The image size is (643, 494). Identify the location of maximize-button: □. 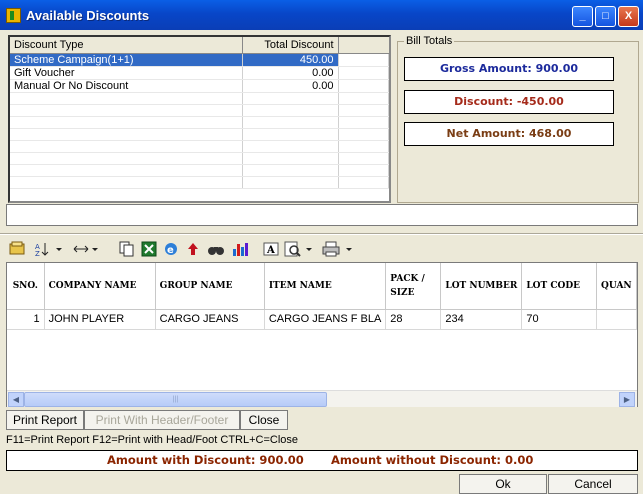
(605, 16).